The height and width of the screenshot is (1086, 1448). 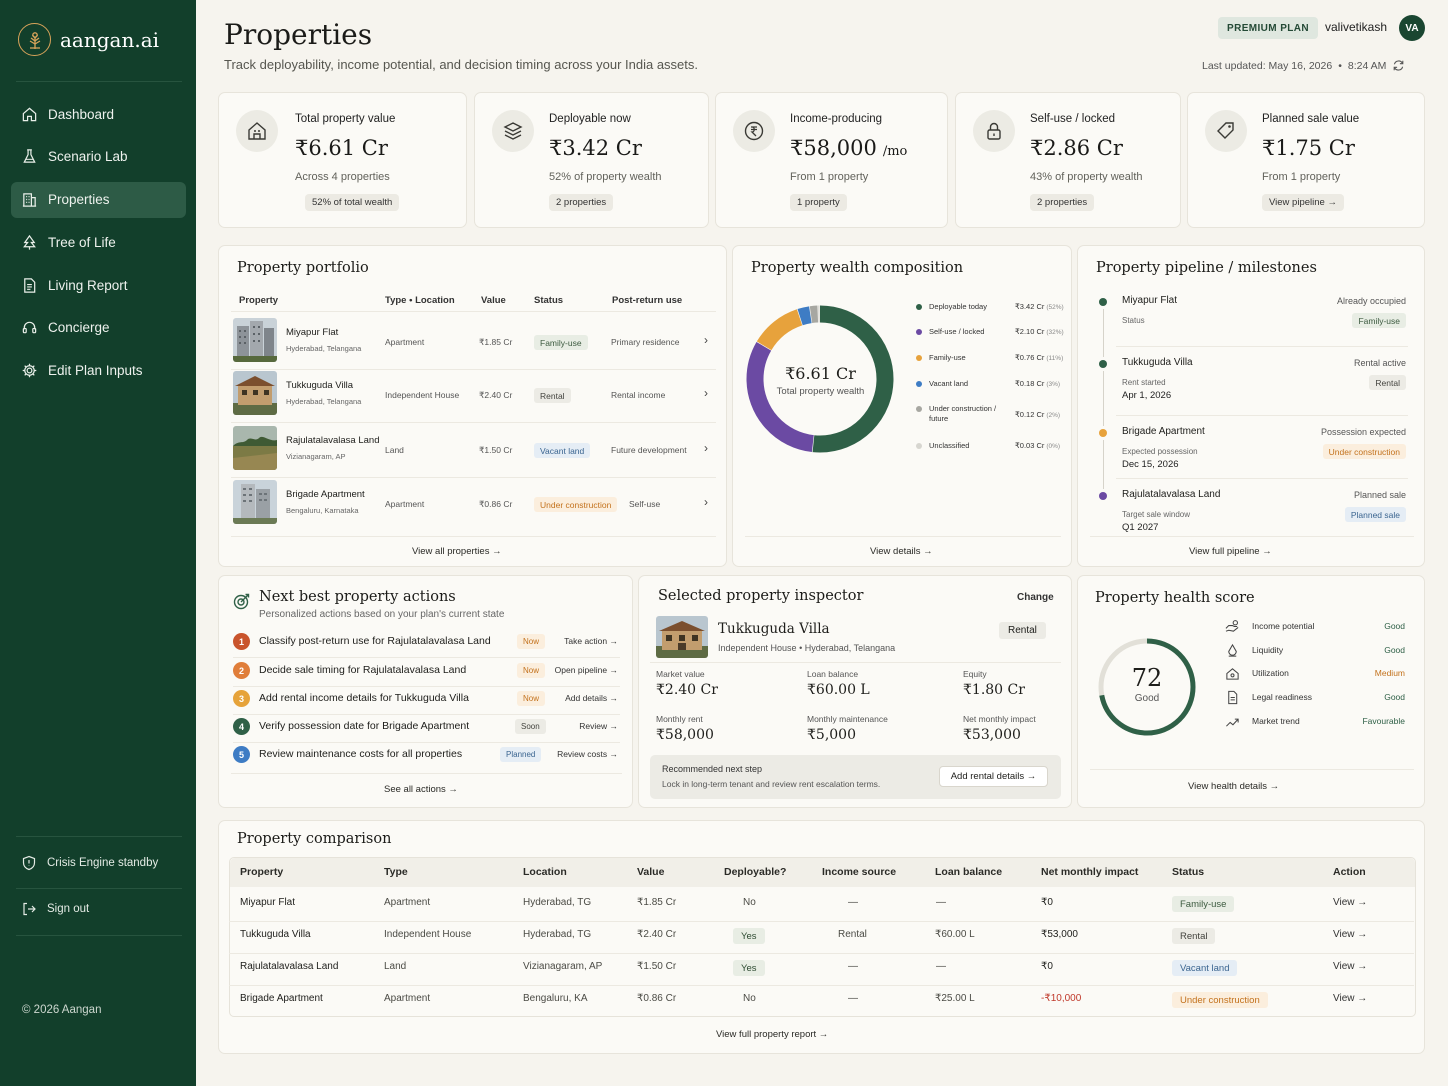 I want to click on health-factor-value: Medium, so click(x=1389, y=673).